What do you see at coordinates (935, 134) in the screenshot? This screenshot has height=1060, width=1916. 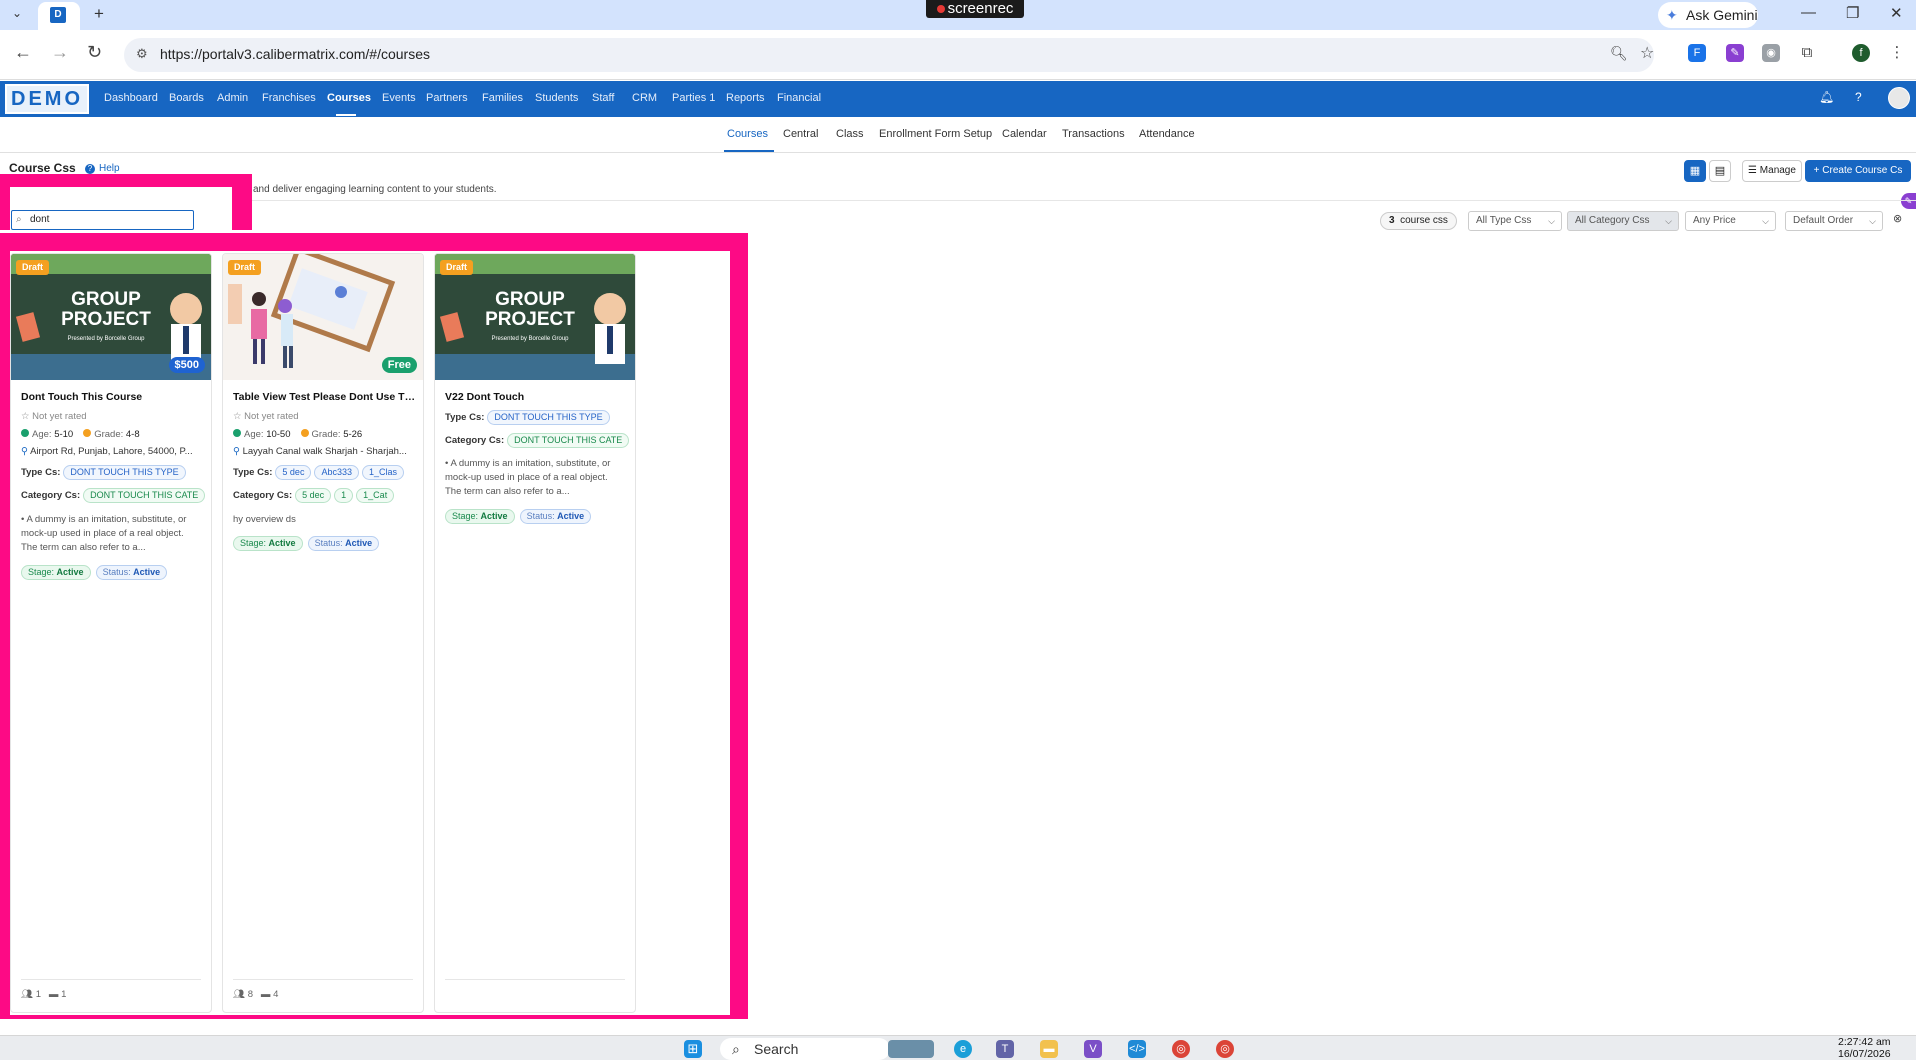 I see `subnav-enrollment-form-setup: Enrollment Form Setup` at bounding box center [935, 134].